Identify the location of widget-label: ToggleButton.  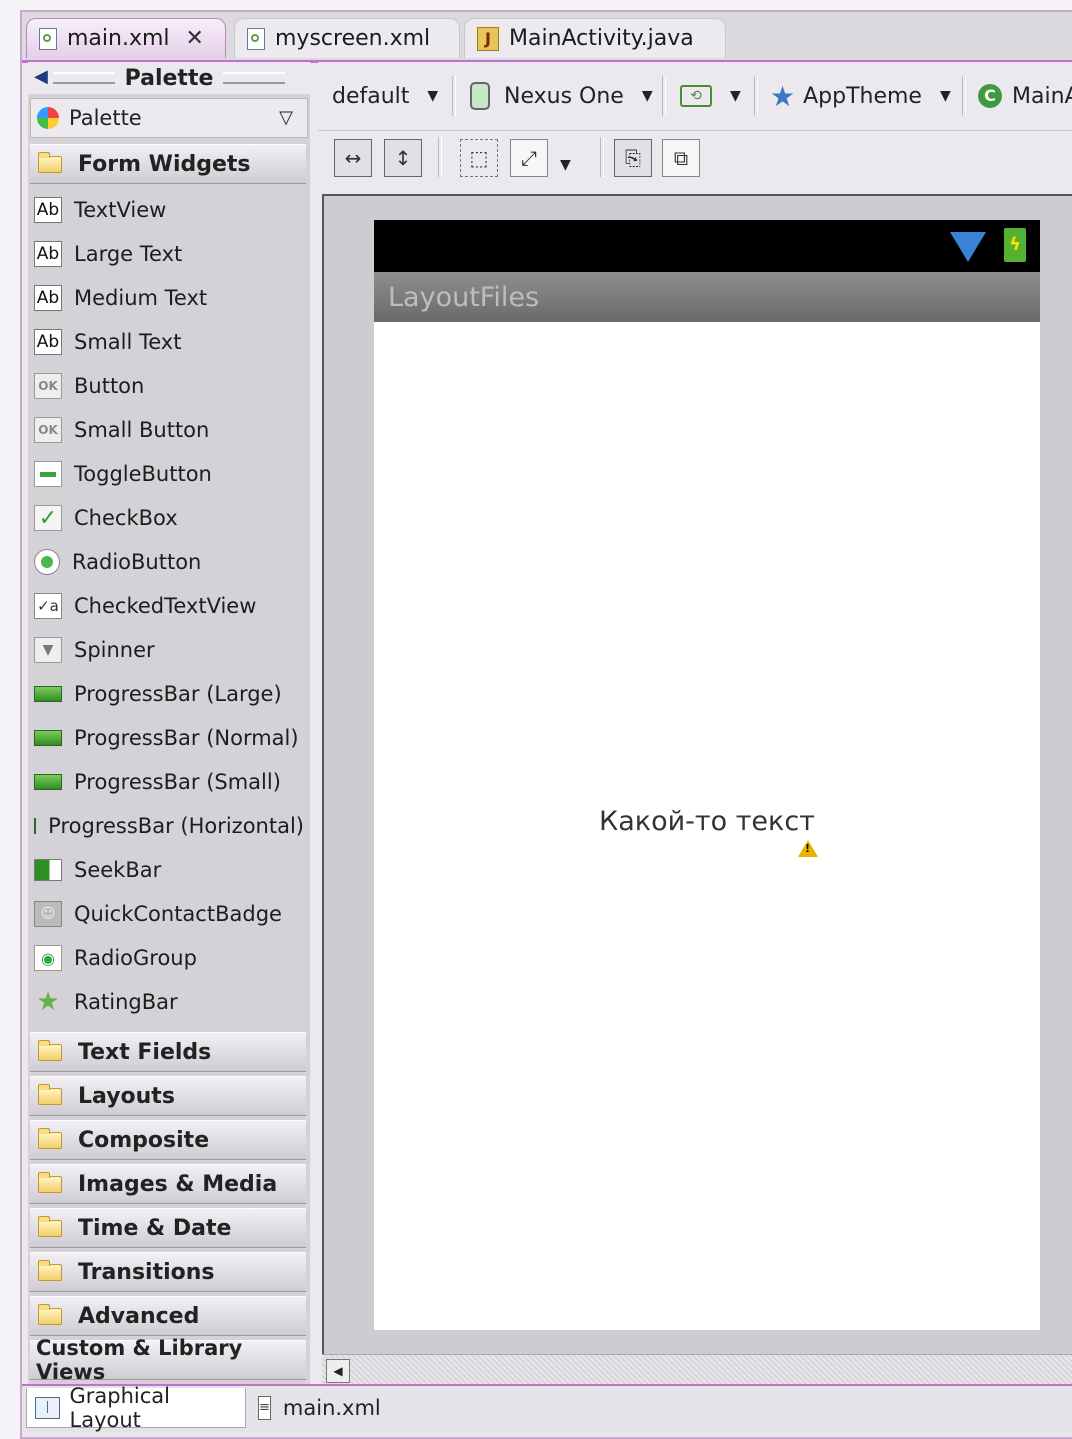
(143, 474).